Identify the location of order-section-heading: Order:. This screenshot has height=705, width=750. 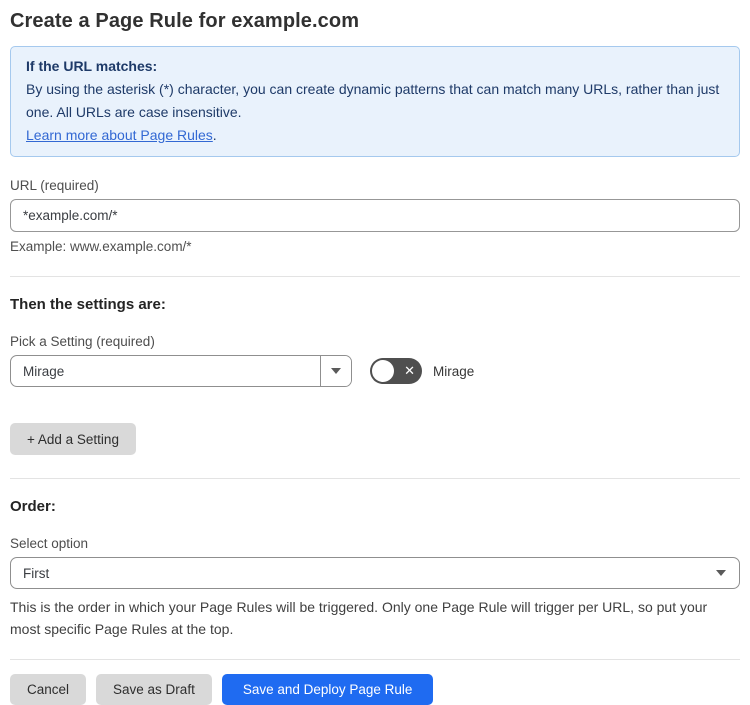
(33, 506).